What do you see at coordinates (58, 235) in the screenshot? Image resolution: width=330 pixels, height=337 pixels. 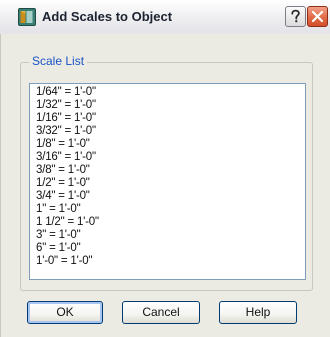 I see `scale-list-item: 3" = 1'-0"` at bounding box center [58, 235].